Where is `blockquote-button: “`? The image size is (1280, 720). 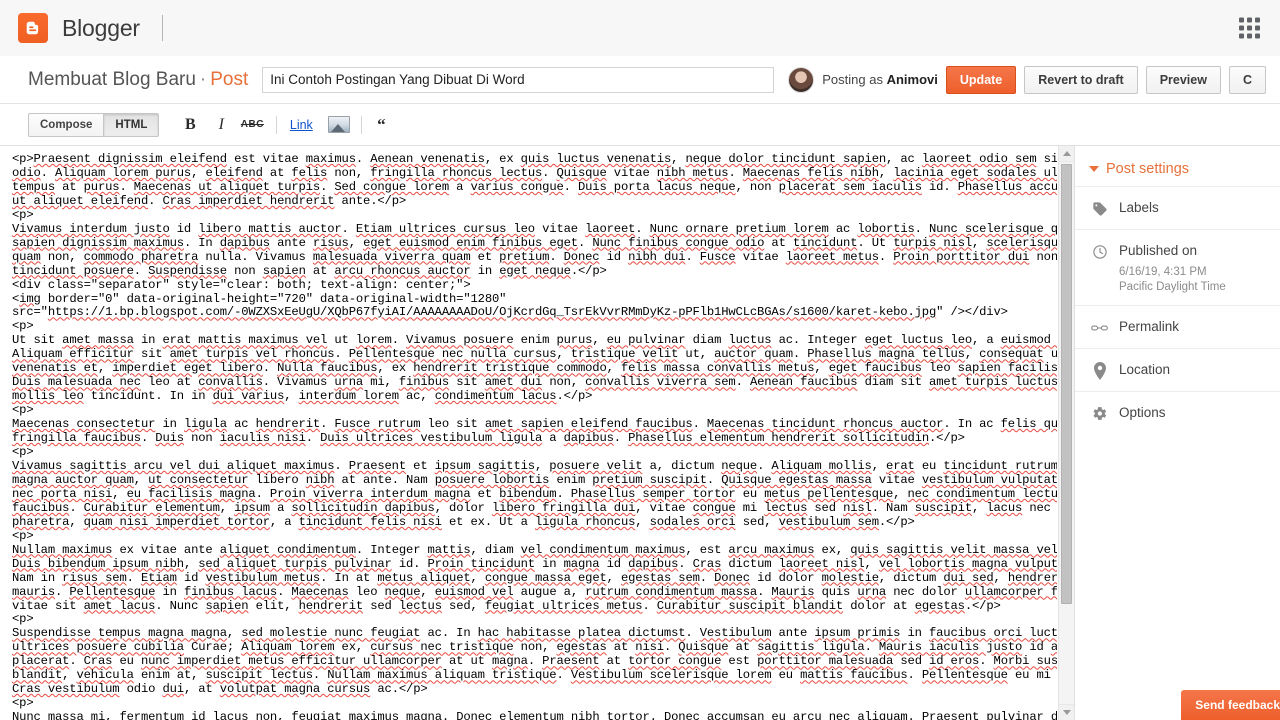
blockquote-button: “ is located at coordinates (381, 125).